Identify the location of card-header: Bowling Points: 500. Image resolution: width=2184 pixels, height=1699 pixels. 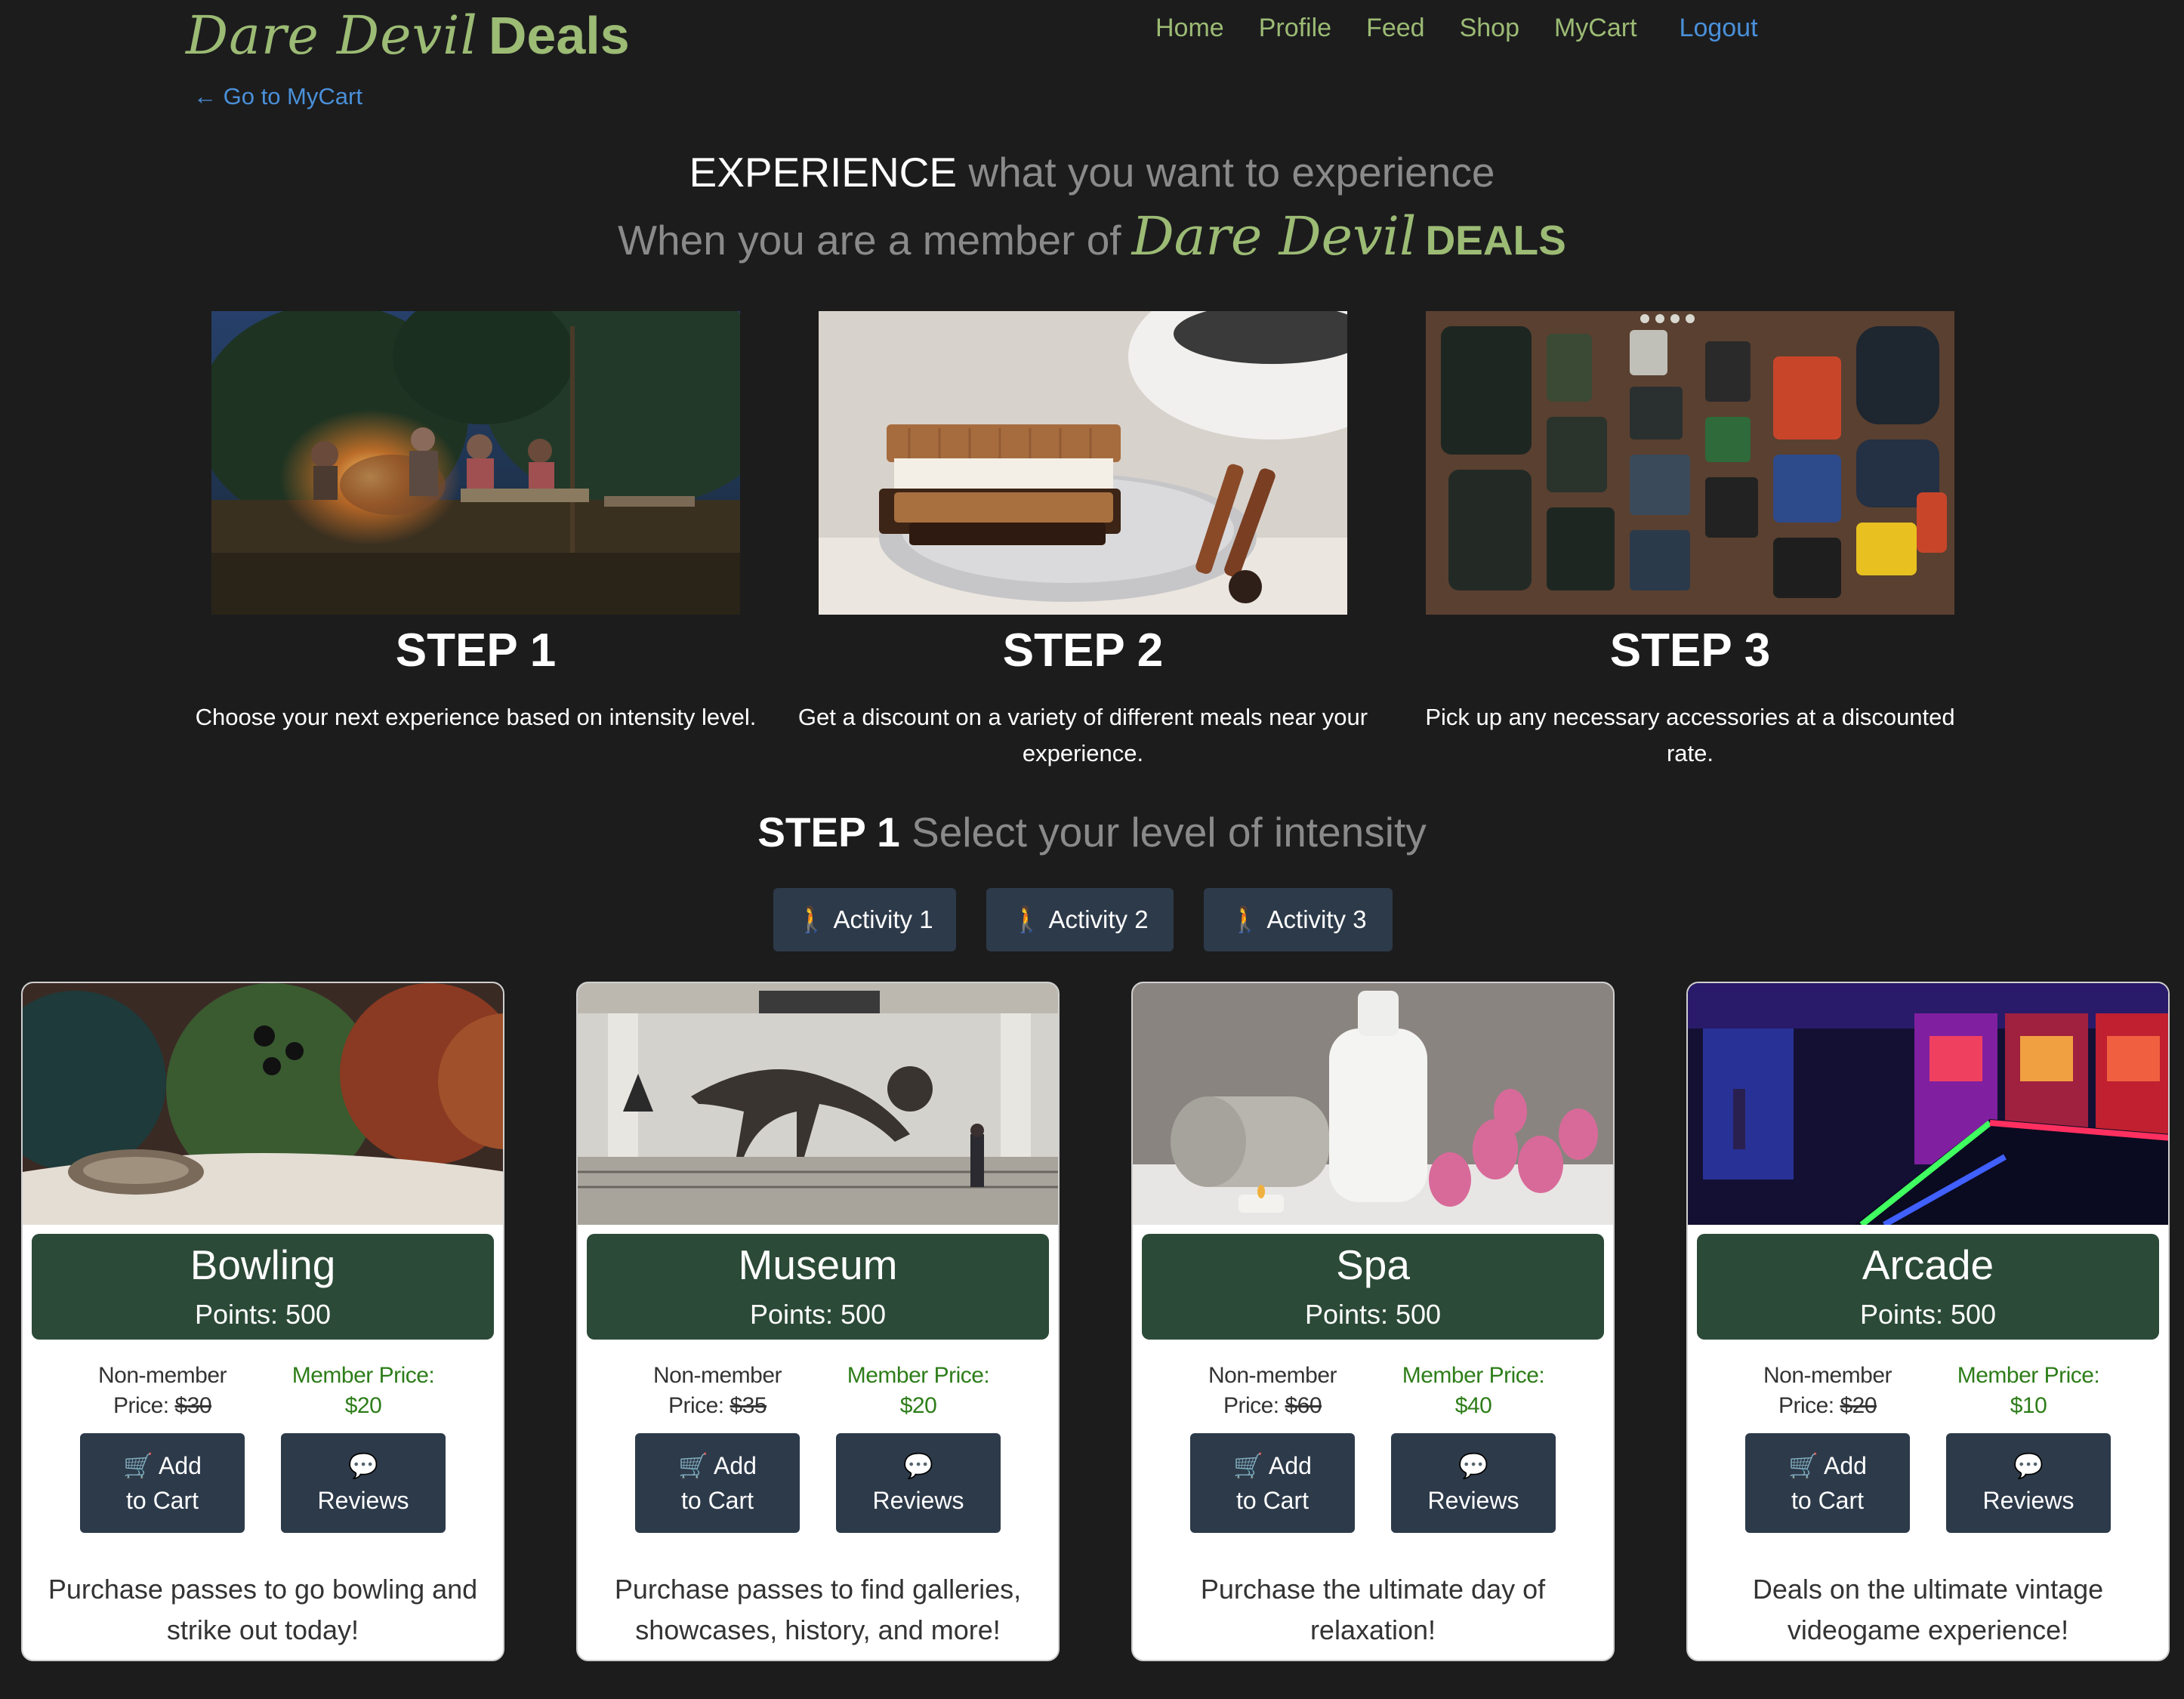
(263, 1287).